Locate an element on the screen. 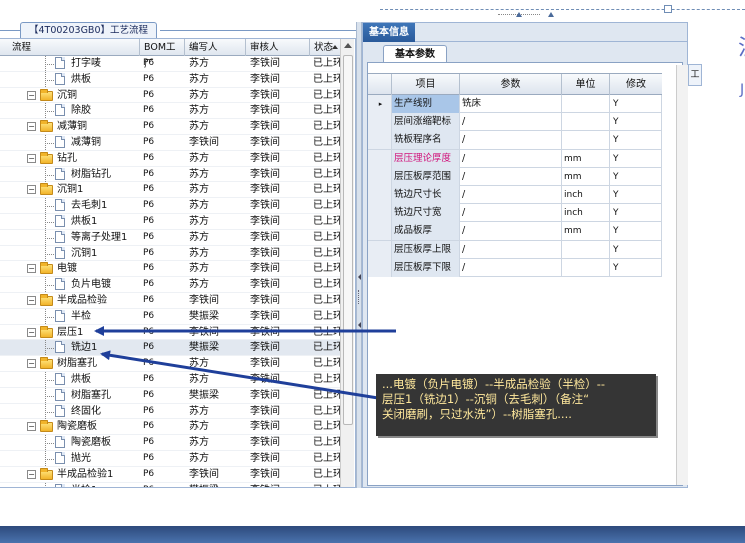  tree-row: − 沉铜1 P6 苏方 李铁间 已上环 is located at coordinates (170, 190).